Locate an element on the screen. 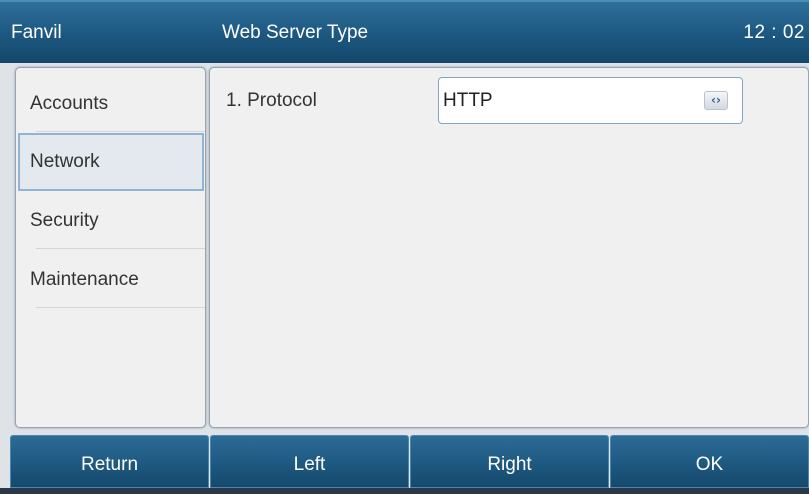 This screenshot has height=494, width=809. title-bar: Fanvil Web Server Type 12 : 02 is located at coordinates (404, 31).